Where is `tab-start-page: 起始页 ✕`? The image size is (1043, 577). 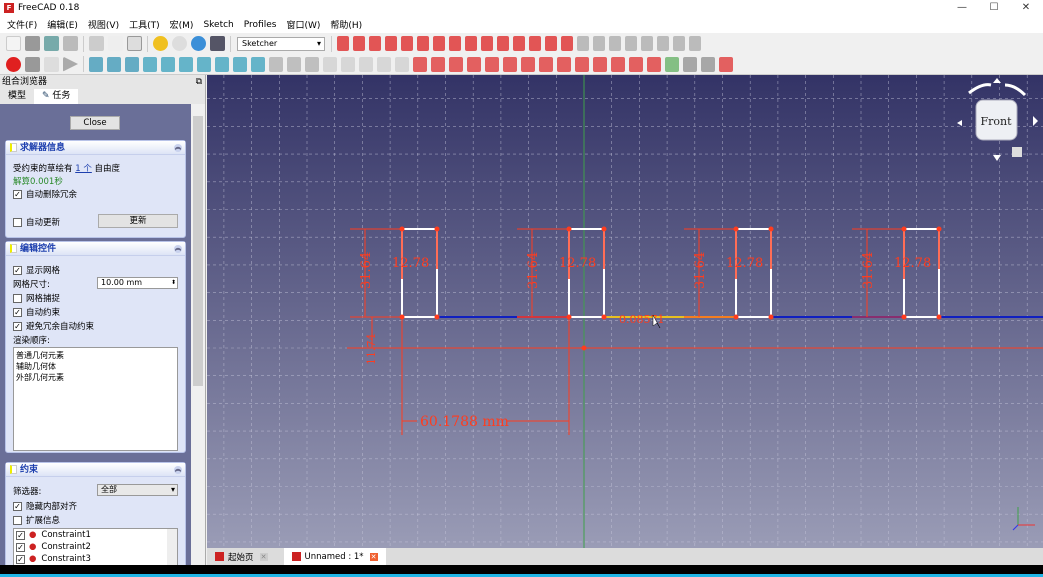
tab-start-page: 起始页 ✕ is located at coordinates (241, 556).